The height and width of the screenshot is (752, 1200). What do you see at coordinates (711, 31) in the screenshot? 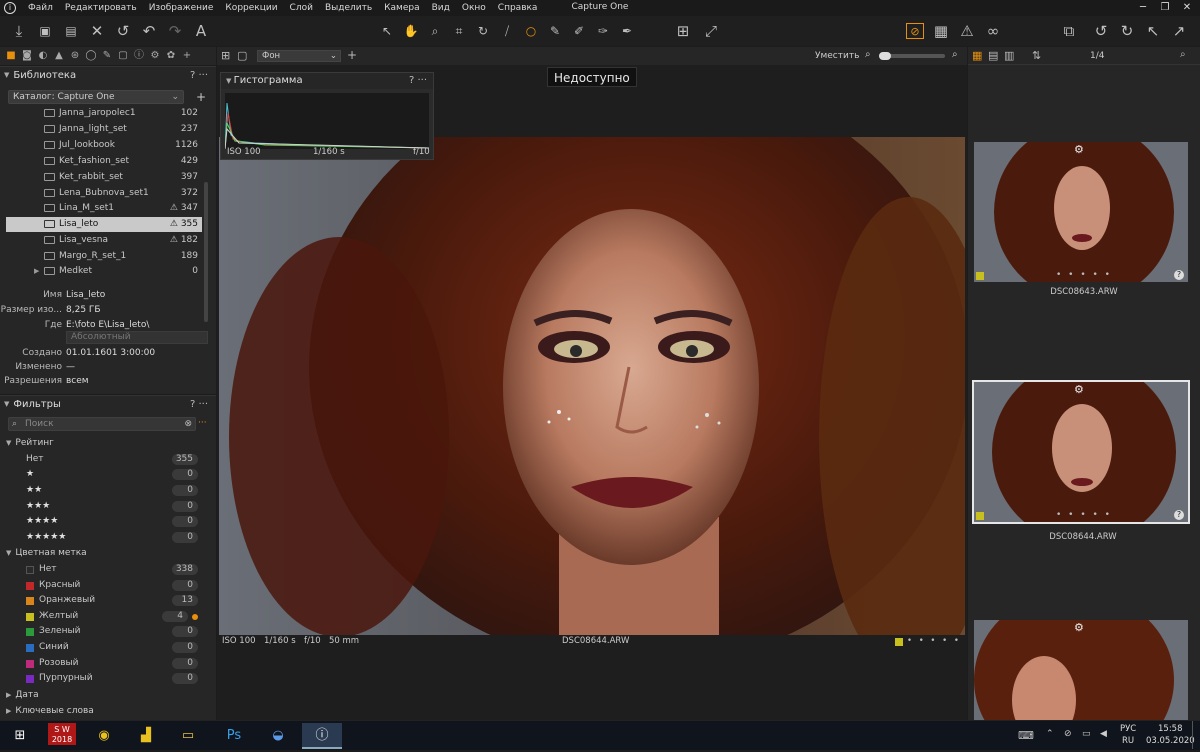
I see `fullscreen-icon: ⤢` at bounding box center [711, 31].